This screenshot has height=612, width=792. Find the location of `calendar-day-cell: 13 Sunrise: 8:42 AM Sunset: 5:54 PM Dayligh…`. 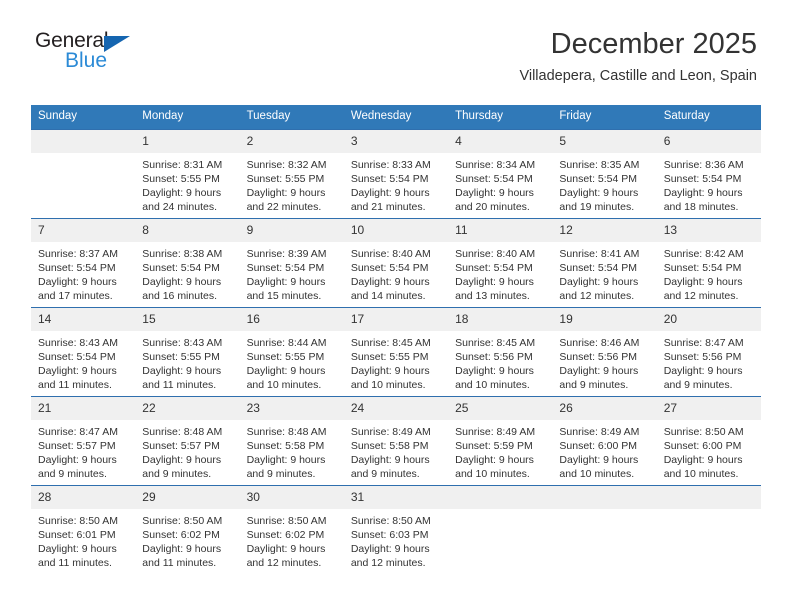

calendar-day-cell: 13 Sunrise: 8:42 AM Sunset: 5:54 PM Dayligh… is located at coordinates (708, 262).